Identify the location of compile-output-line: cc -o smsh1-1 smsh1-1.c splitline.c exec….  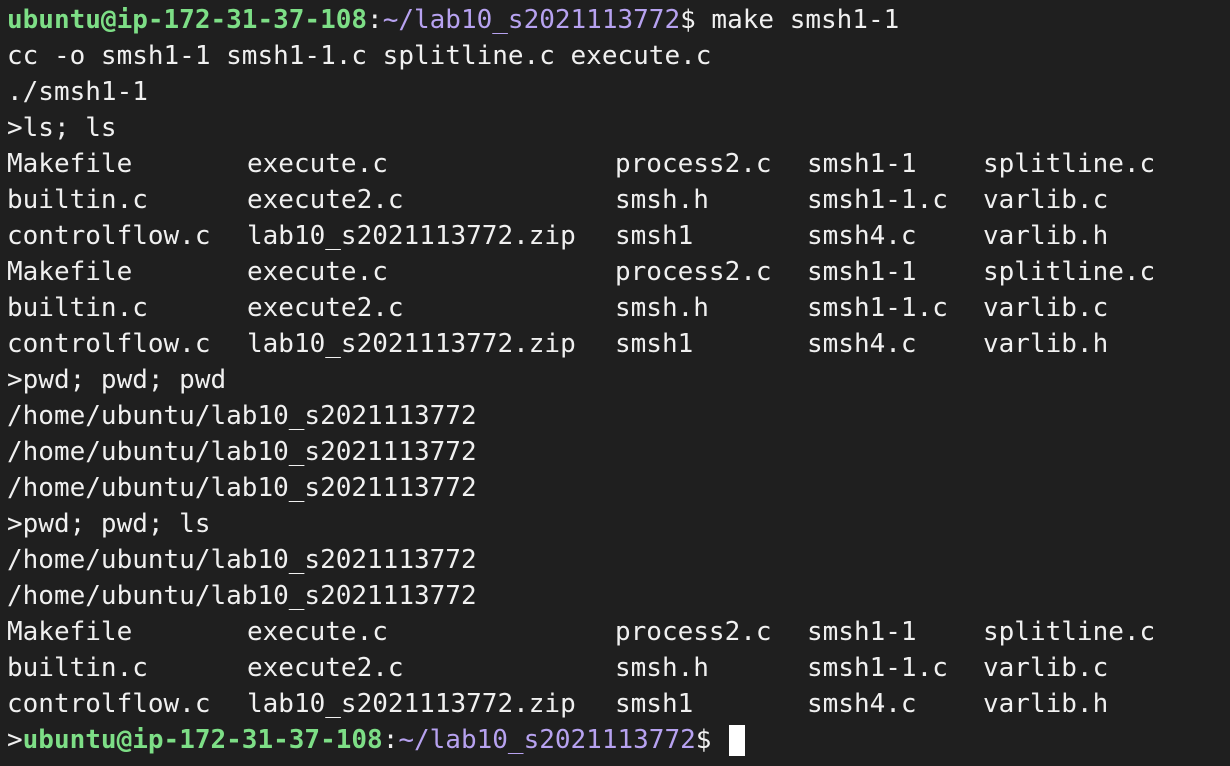
(359, 56).